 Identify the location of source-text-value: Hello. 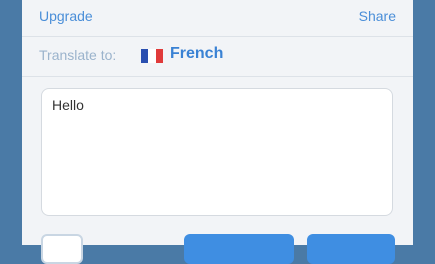
(68, 105).